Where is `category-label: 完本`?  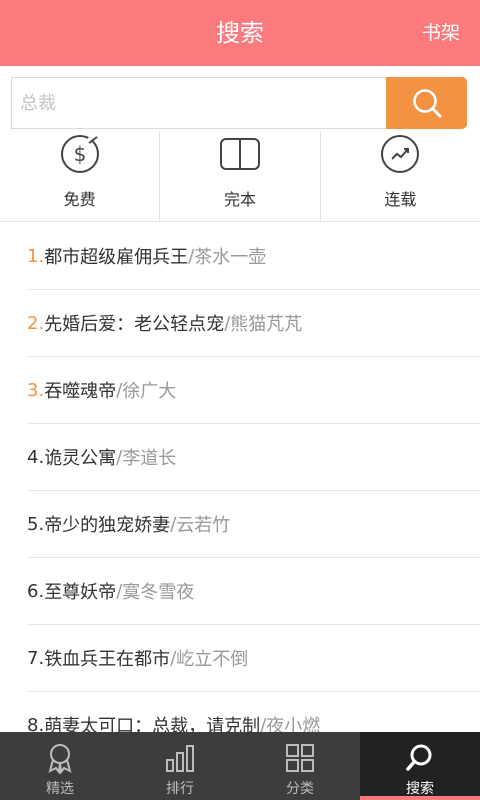
category-label: 完本 is located at coordinates (239, 199).